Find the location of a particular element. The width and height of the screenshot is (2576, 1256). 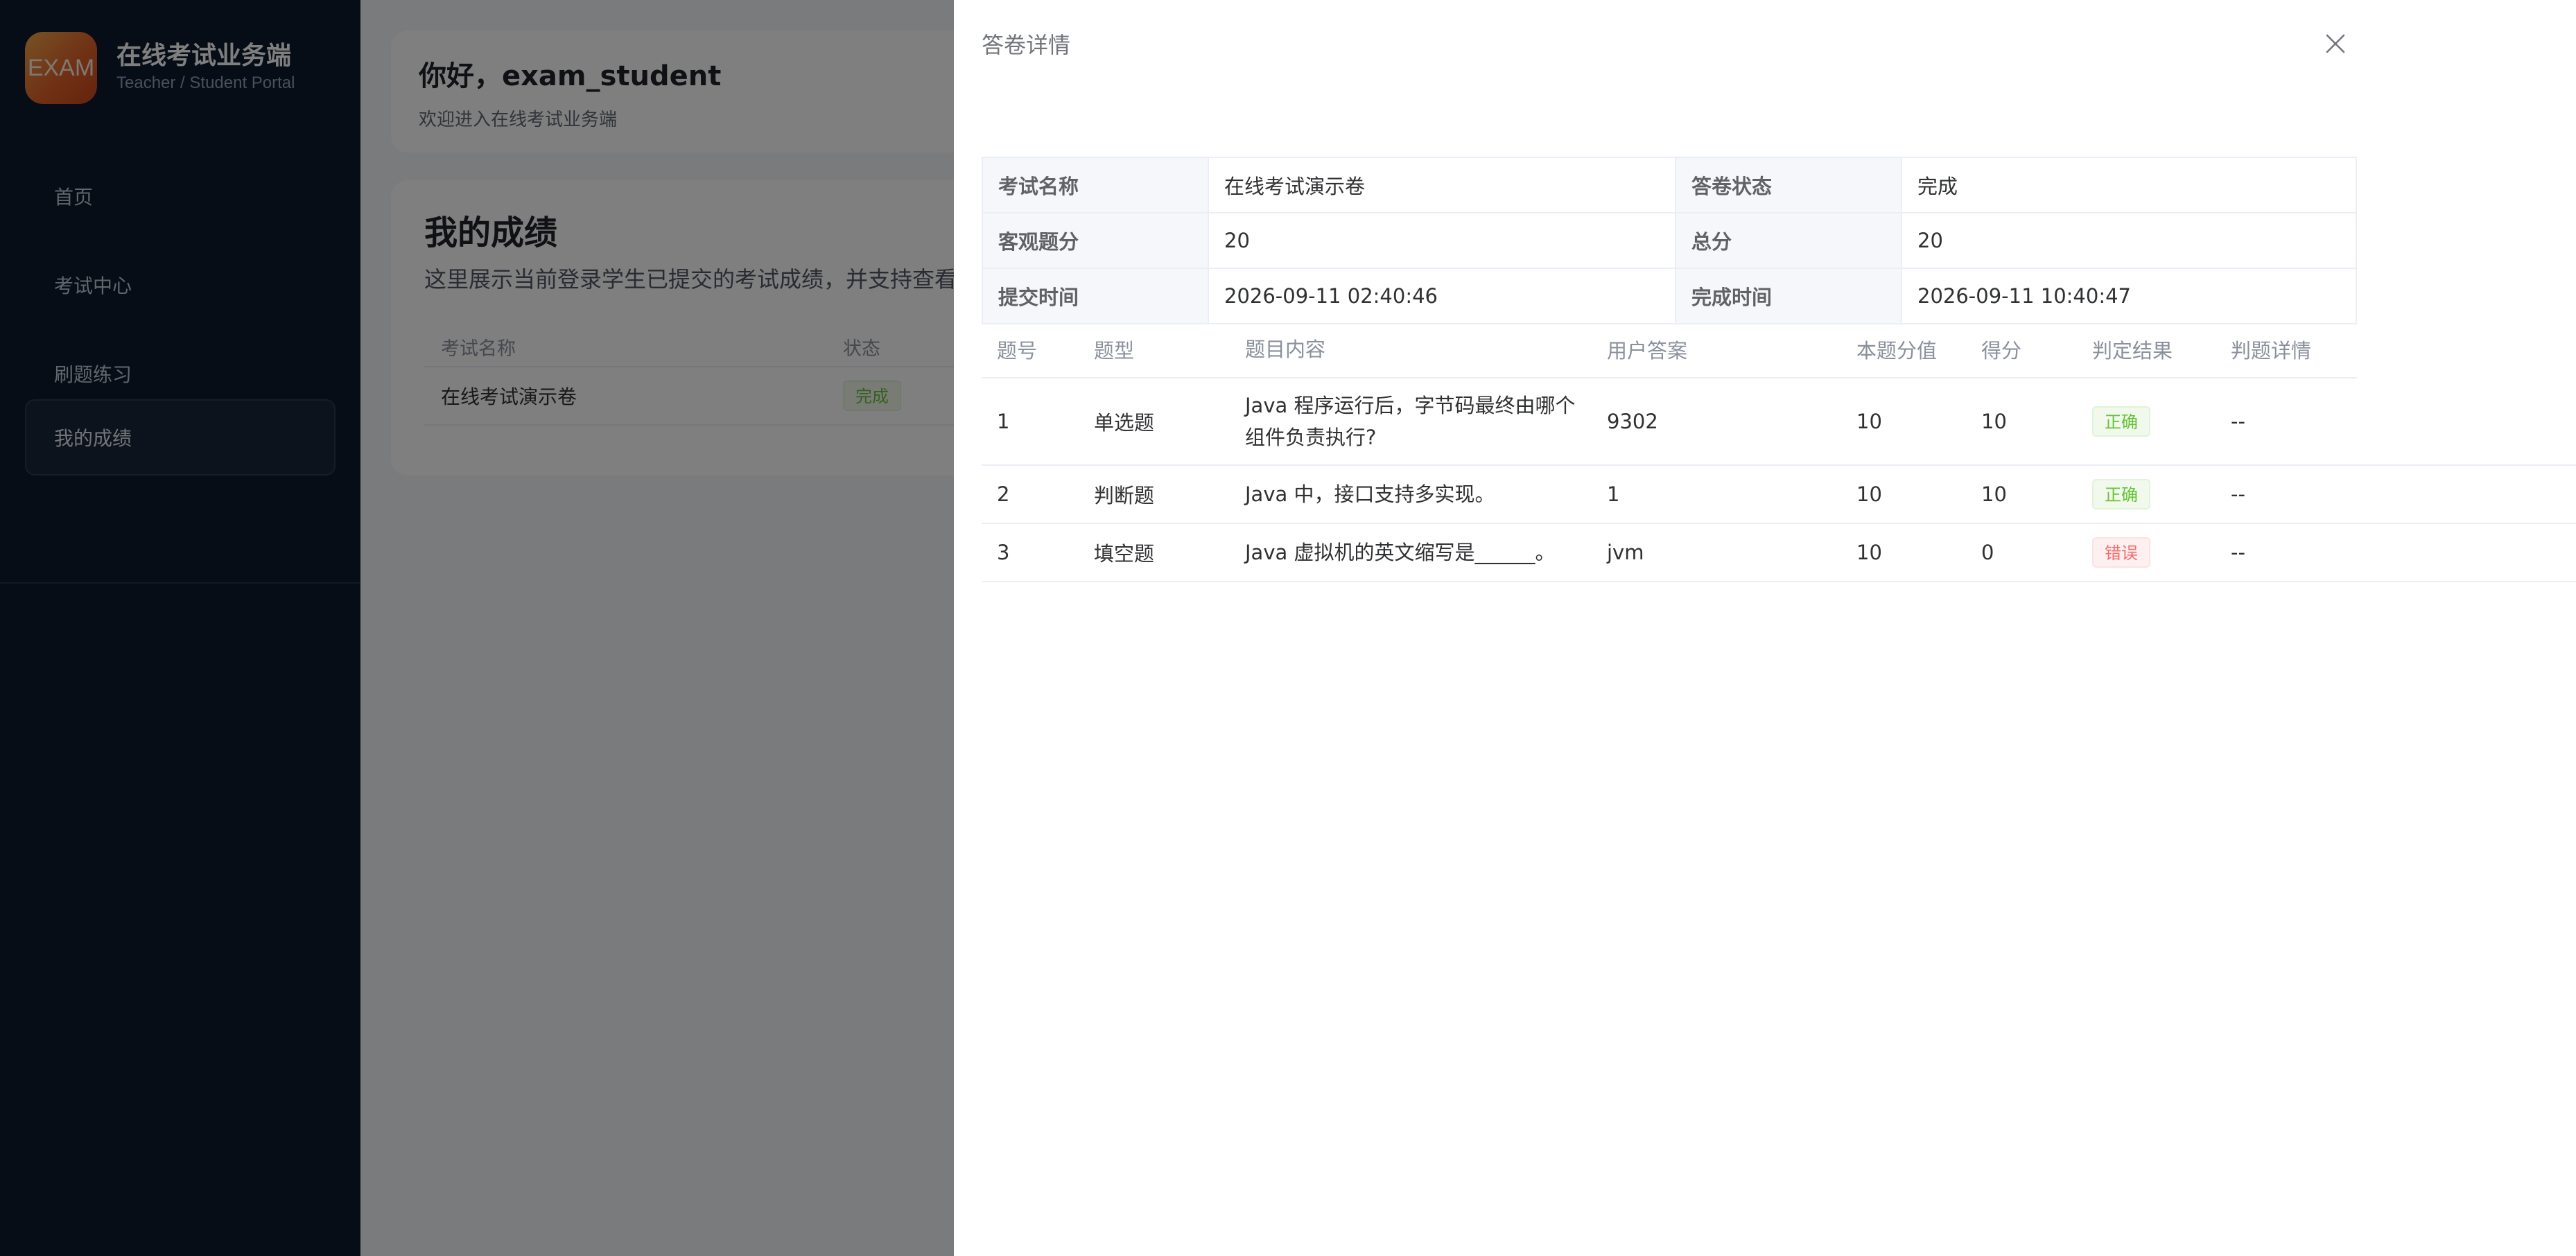

judge-result: 错误 is located at coordinates (2121, 552).